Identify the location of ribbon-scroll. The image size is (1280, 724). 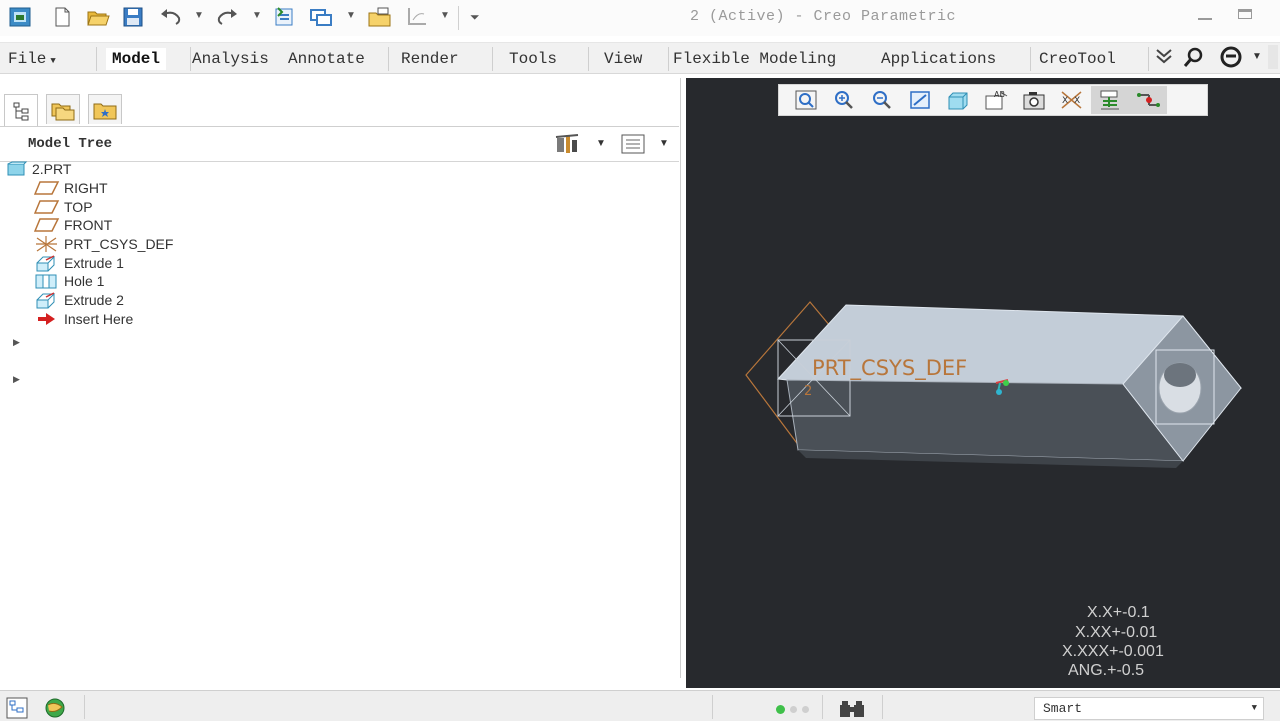
(1273, 57).